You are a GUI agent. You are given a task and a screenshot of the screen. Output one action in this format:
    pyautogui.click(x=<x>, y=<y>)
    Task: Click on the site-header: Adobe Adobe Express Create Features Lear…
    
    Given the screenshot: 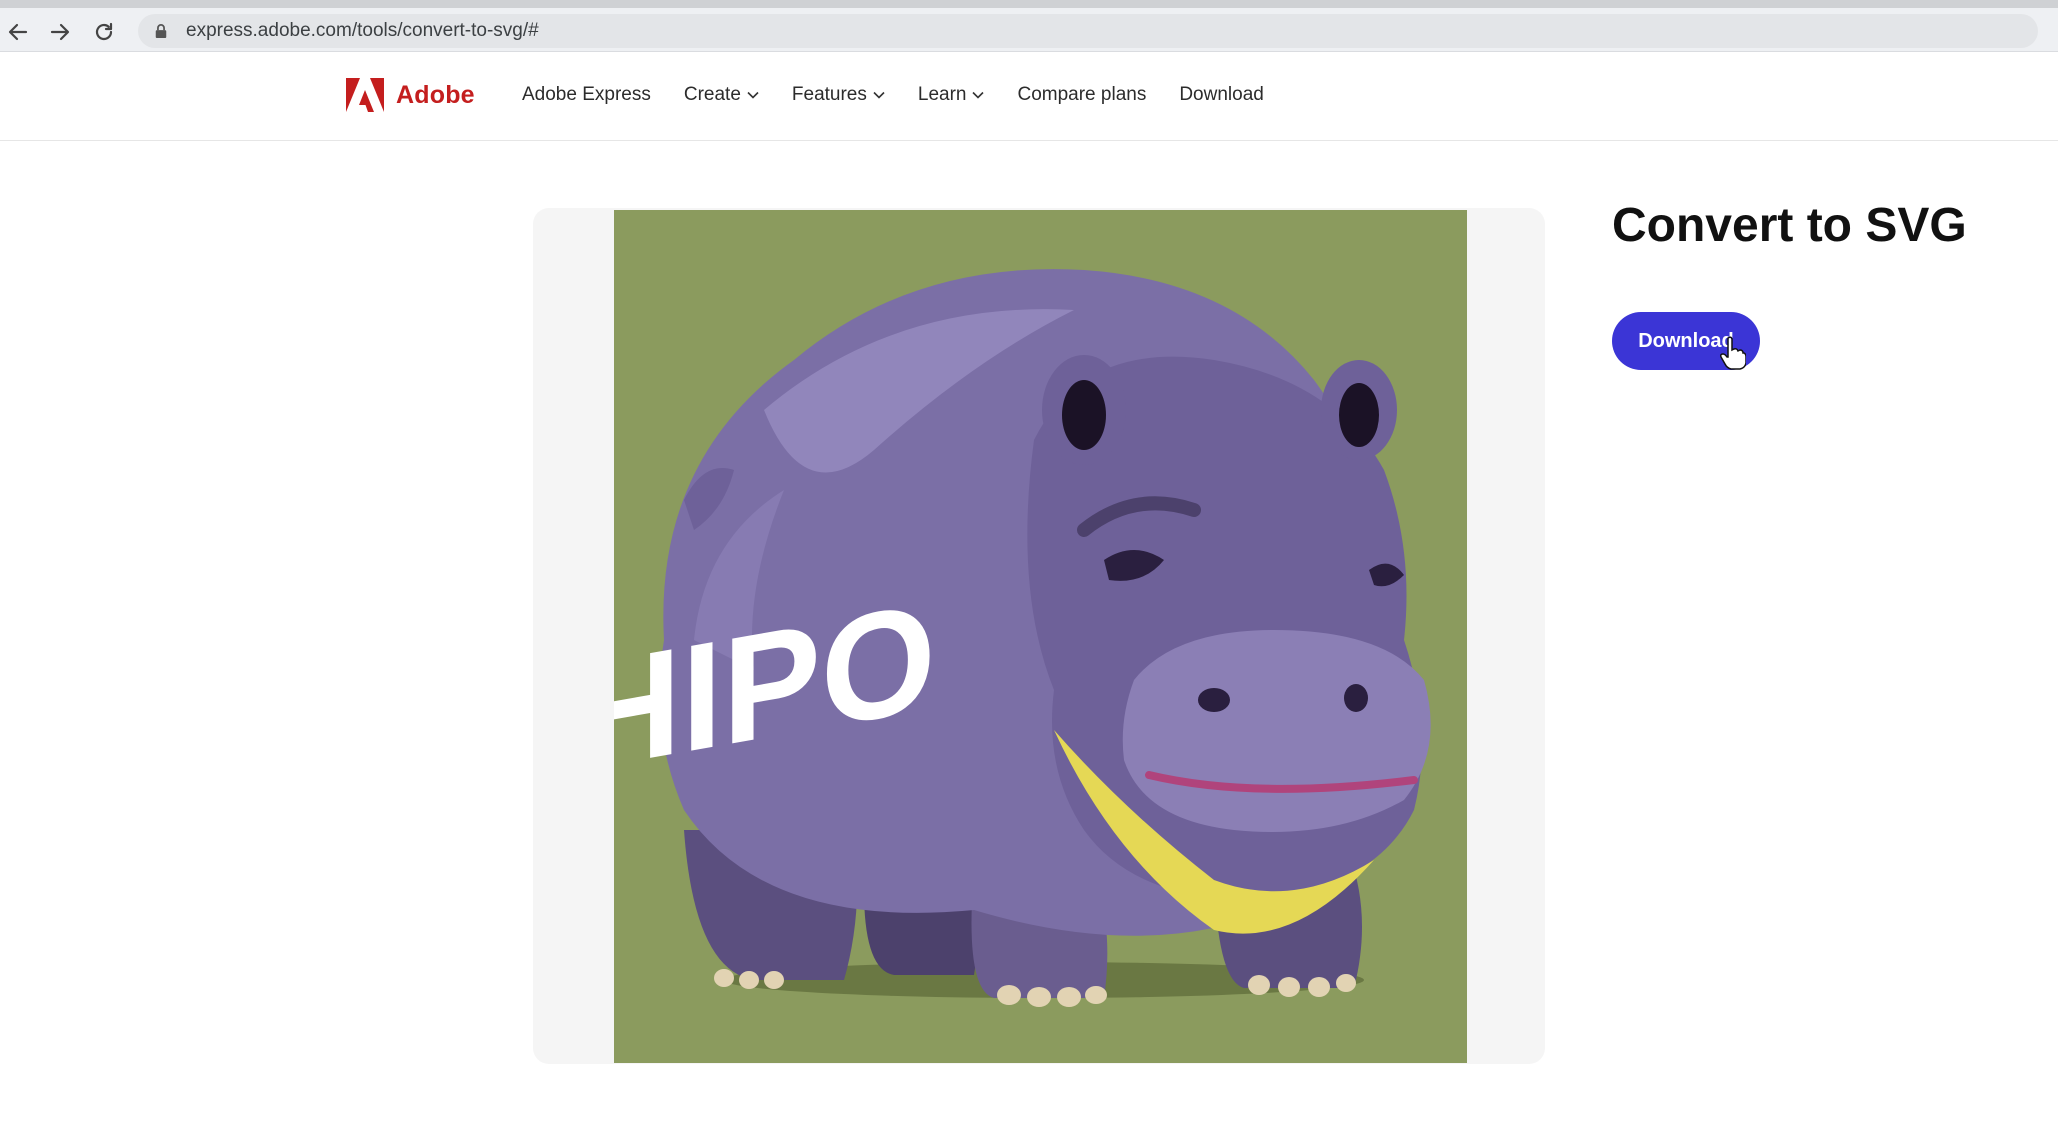 What is the action you would take?
    pyautogui.click(x=1029, y=96)
    